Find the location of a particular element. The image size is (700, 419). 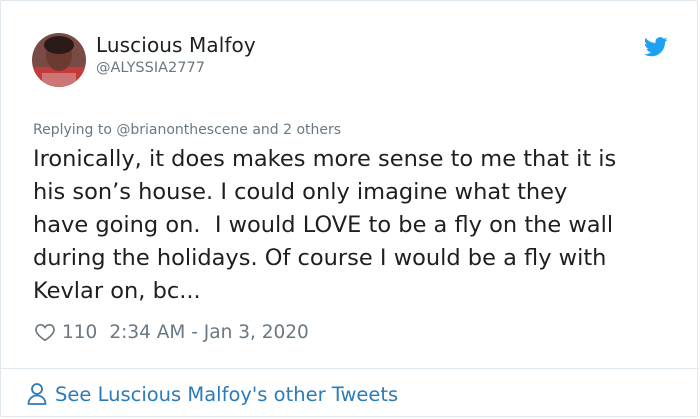

user-handle: @ALYSSIA2777 is located at coordinates (150, 68).